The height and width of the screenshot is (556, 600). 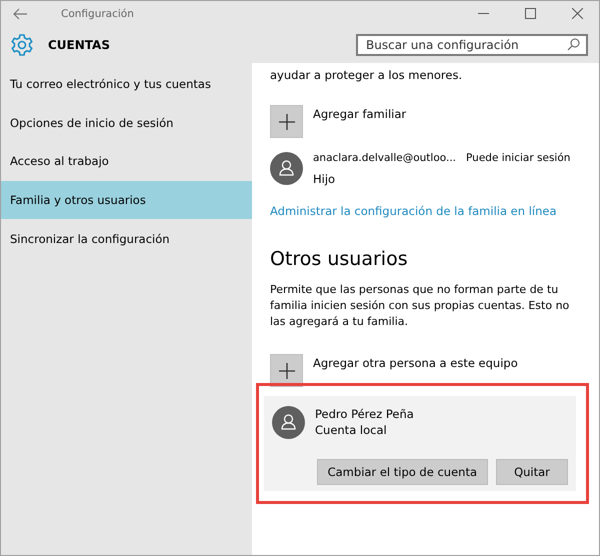 I want to click on search-field: Buscar una configuración, so click(x=472, y=45).